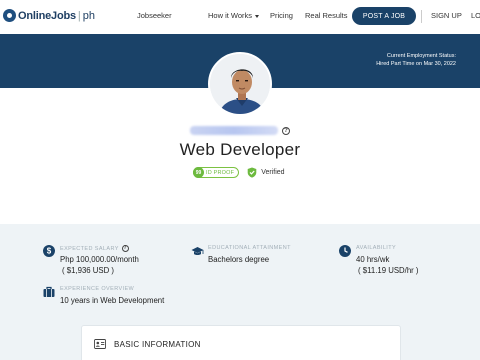 The image size is (480, 360). What do you see at coordinates (112, 300) in the screenshot?
I see `experience-value: 10 years in Web Development` at bounding box center [112, 300].